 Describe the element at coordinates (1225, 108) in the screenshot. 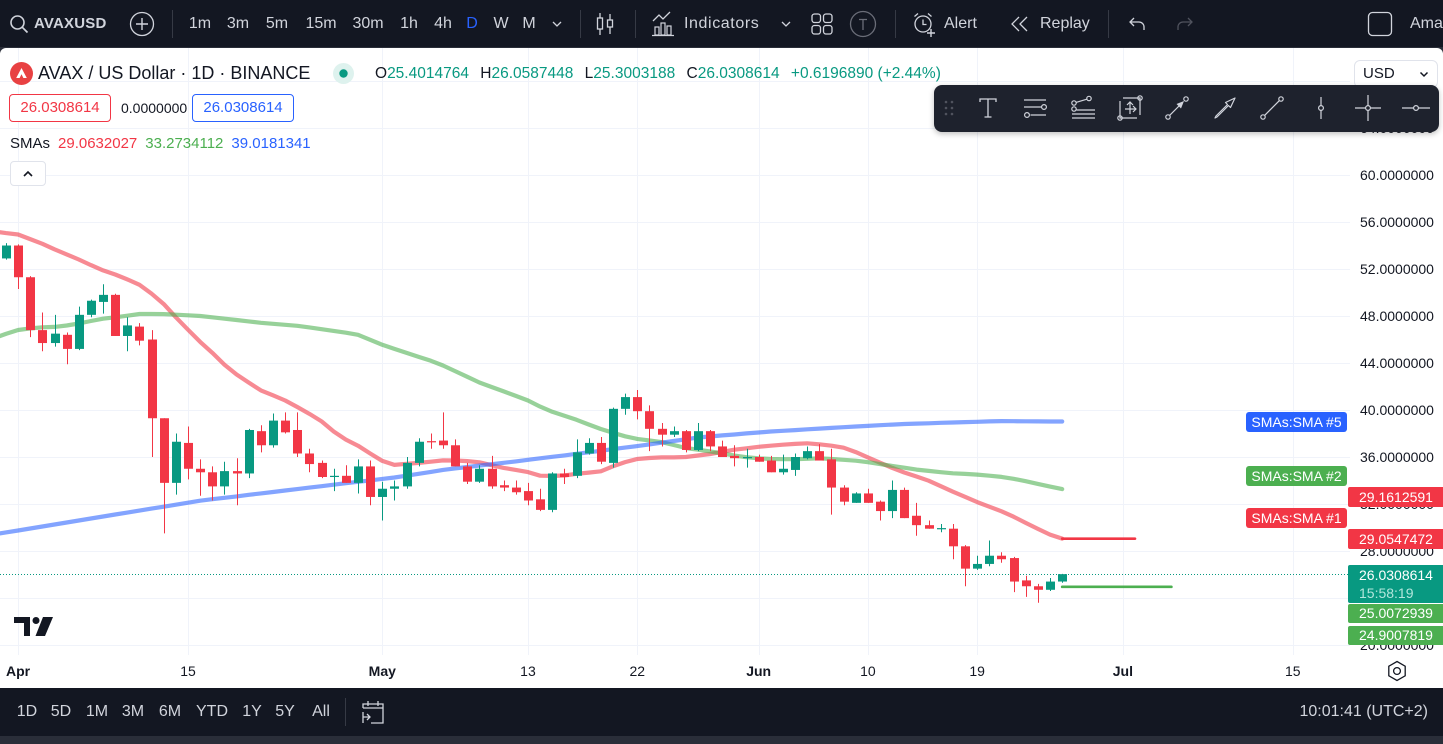

I see `arrow-icon` at that location.